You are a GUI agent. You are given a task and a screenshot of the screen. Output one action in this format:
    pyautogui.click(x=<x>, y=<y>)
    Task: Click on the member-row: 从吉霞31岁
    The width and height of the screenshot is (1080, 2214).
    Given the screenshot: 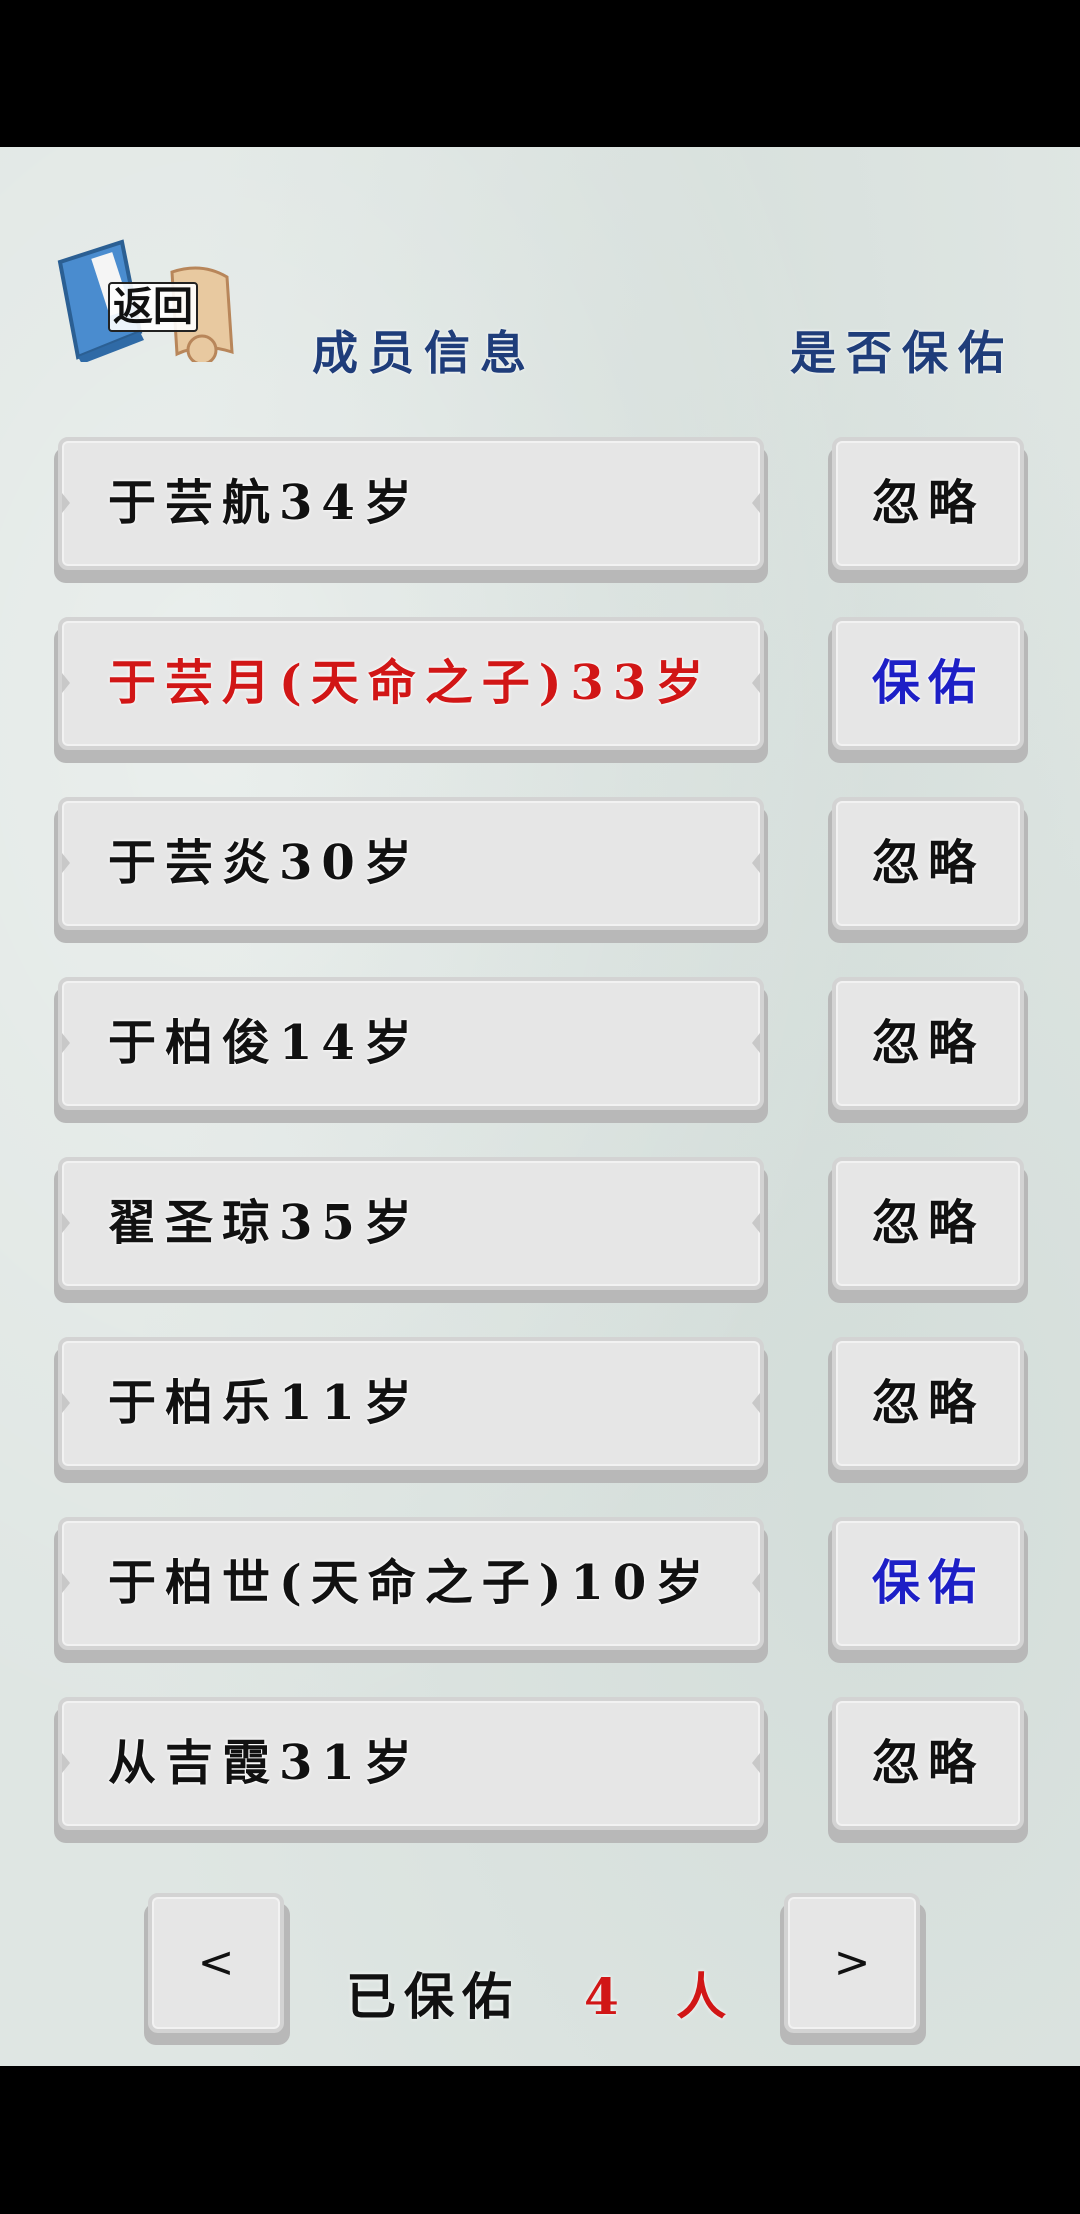 What is the action you would take?
    pyautogui.click(x=411, y=1770)
    